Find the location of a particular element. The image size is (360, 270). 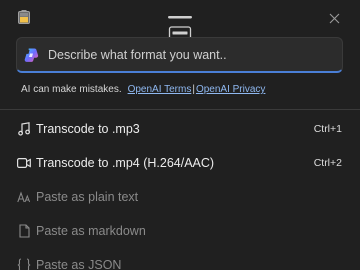

menu-item-transcode-mp4: Transcode to .mp4 (H.264/AAC) Ctrl+2 is located at coordinates (180, 163).